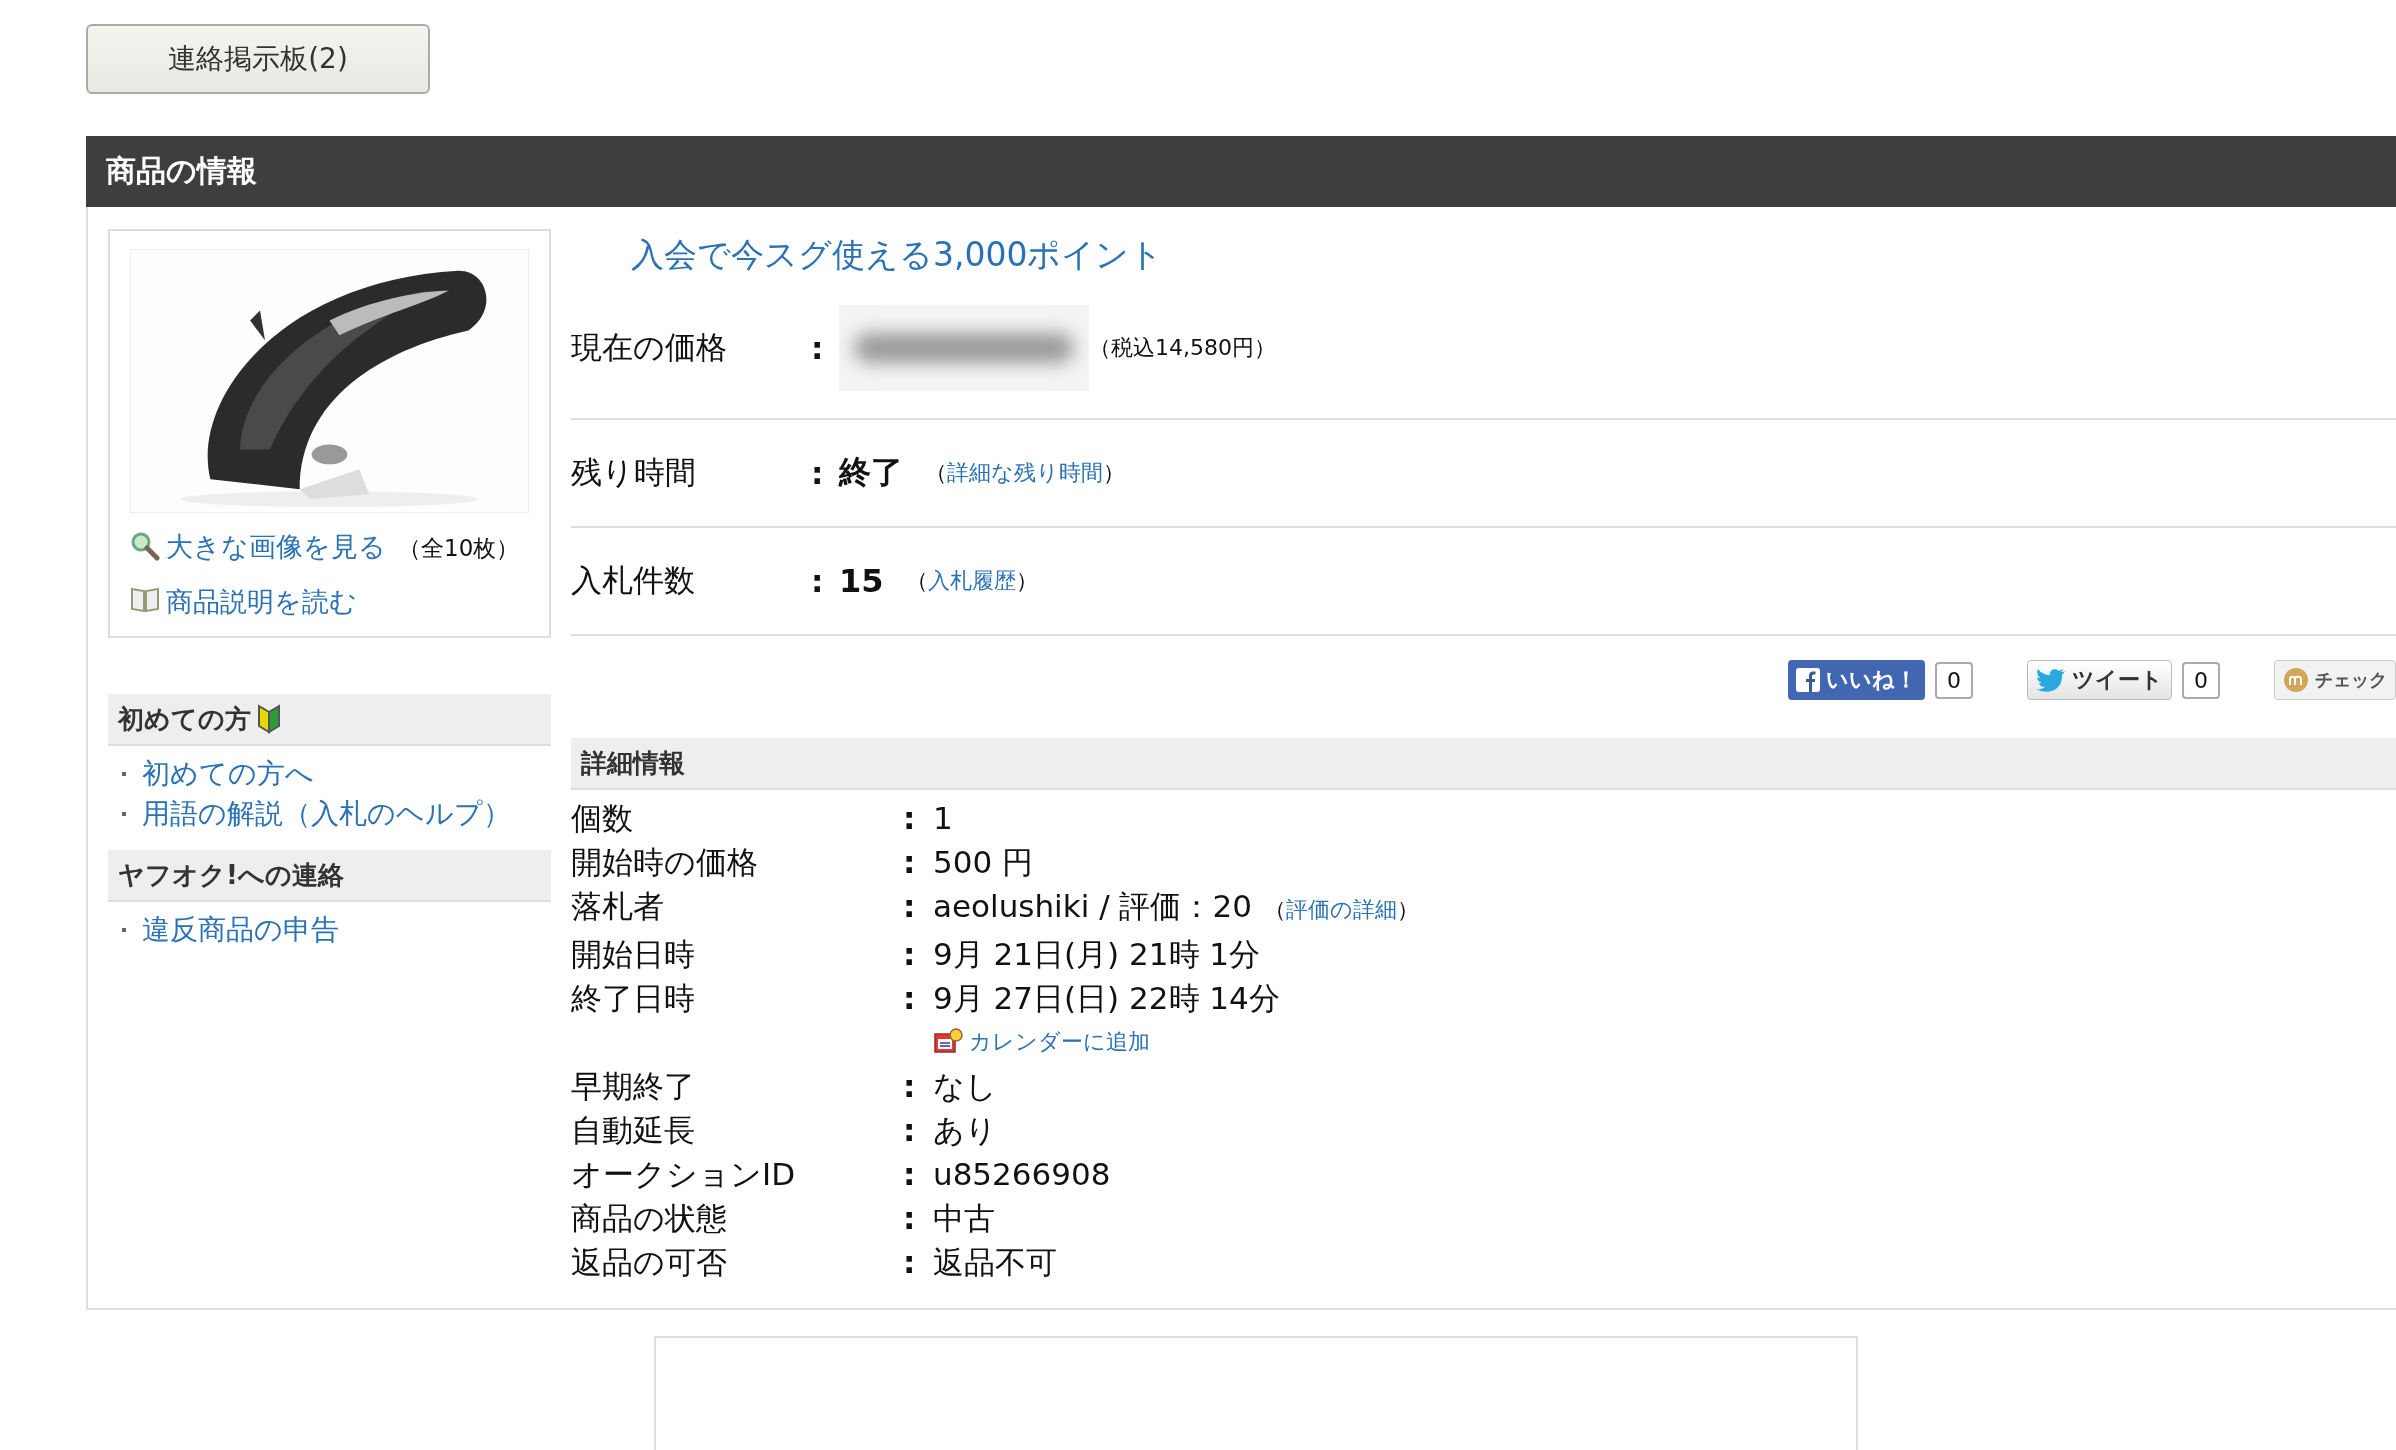  Describe the element at coordinates (995, 1262) in the screenshot. I see `field-value: 返品不可` at that location.